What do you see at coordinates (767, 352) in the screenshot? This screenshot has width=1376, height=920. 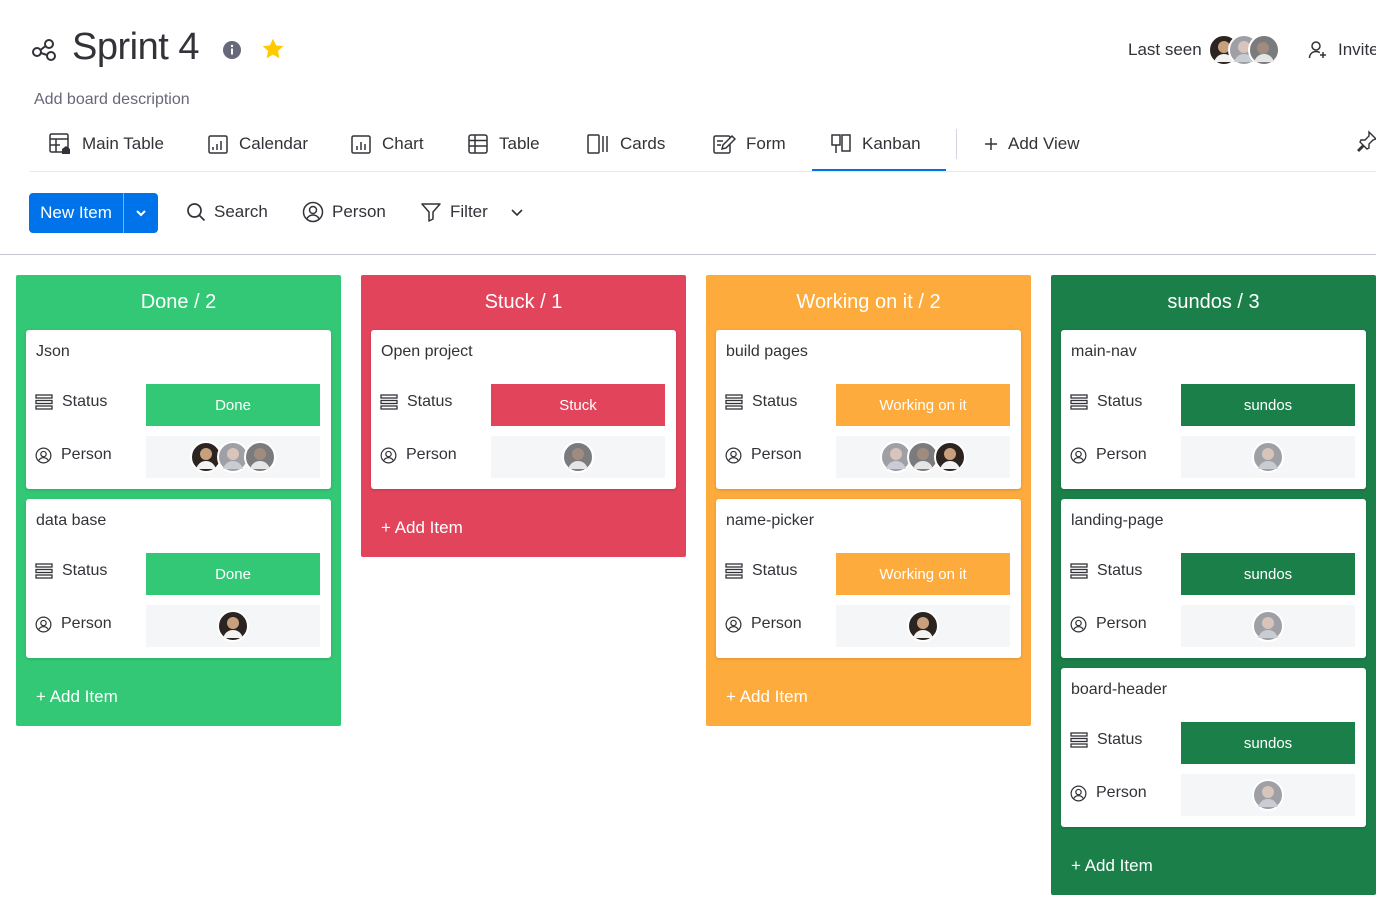 I see `card-title: build pages` at bounding box center [767, 352].